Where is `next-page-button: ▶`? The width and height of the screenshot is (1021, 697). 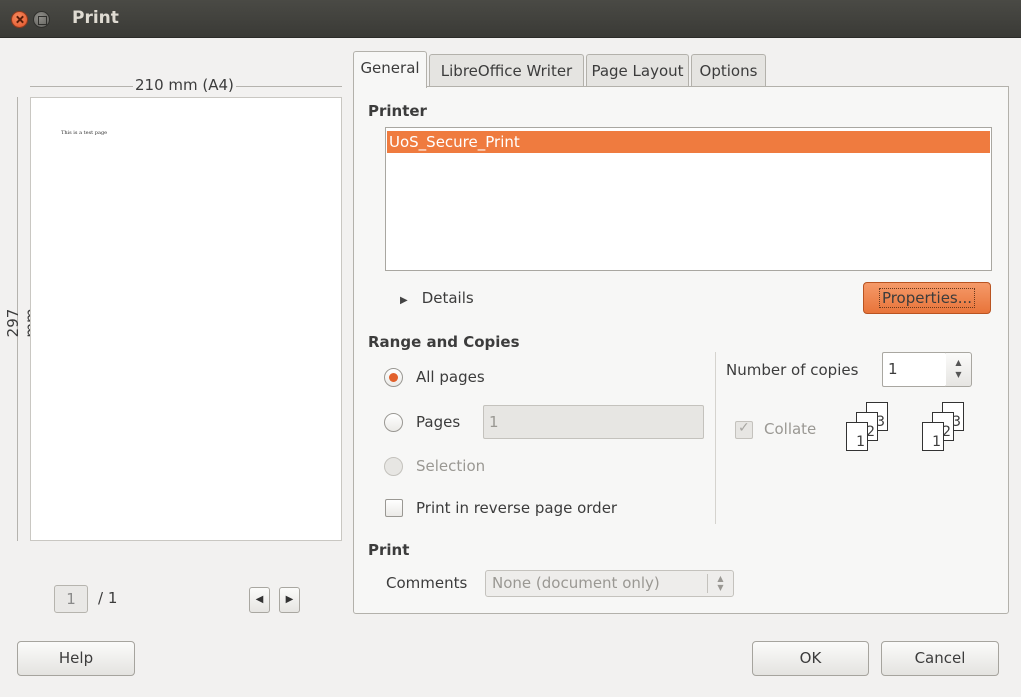
next-page-button: ▶ is located at coordinates (289, 600).